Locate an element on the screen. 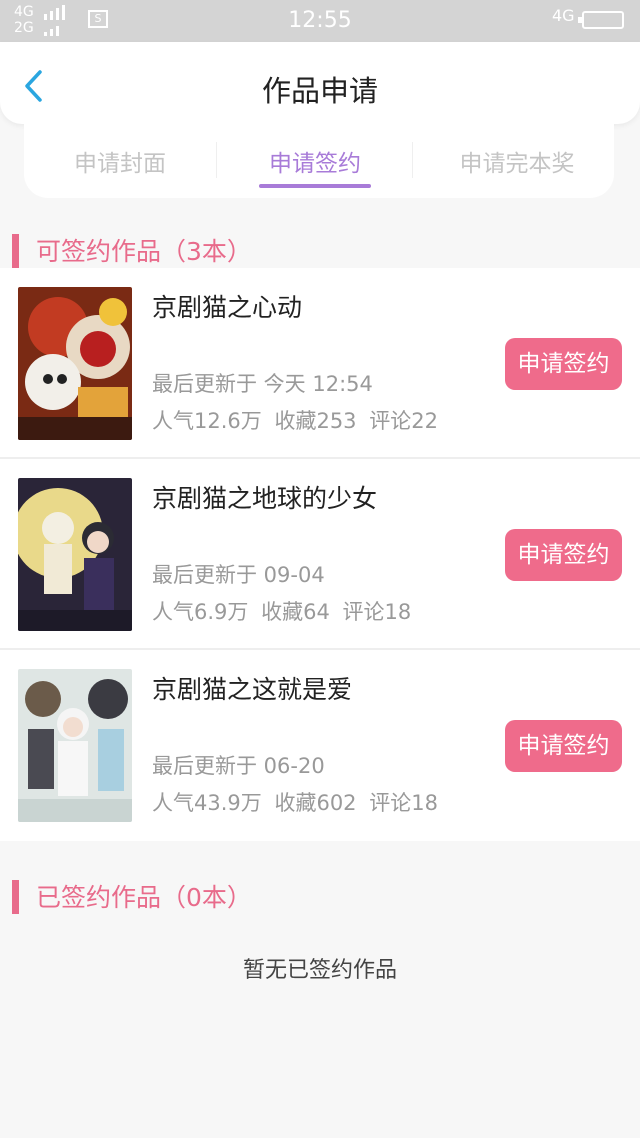 The height and width of the screenshot is (1138, 640). tab-apply-completion-award: 申请完本奖 is located at coordinates (517, 164).